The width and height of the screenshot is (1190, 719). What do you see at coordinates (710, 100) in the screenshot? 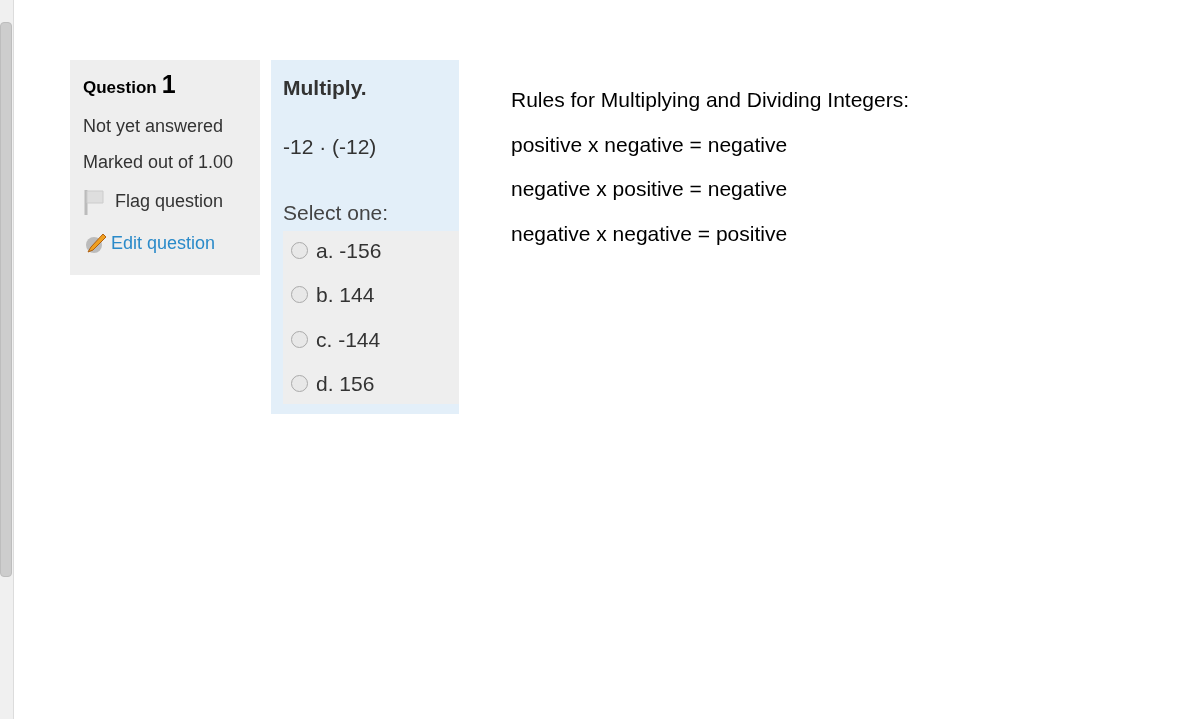
I see `rules-title: Rules for Multiplying and Dividing Integers:` at bounding box center [710, 100].